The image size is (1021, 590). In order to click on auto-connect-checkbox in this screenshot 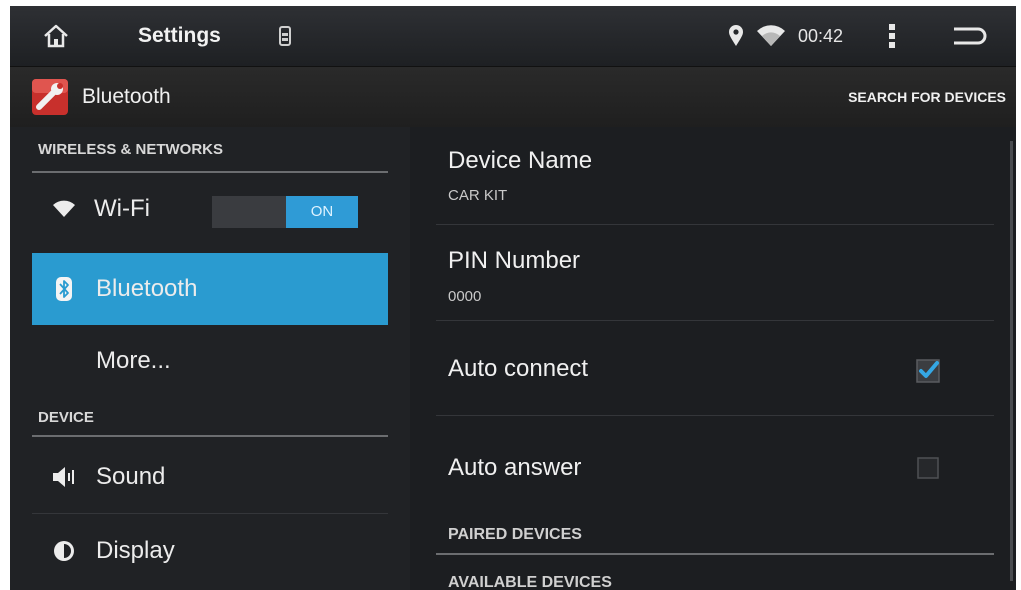, I will do `click(928, 371)`.